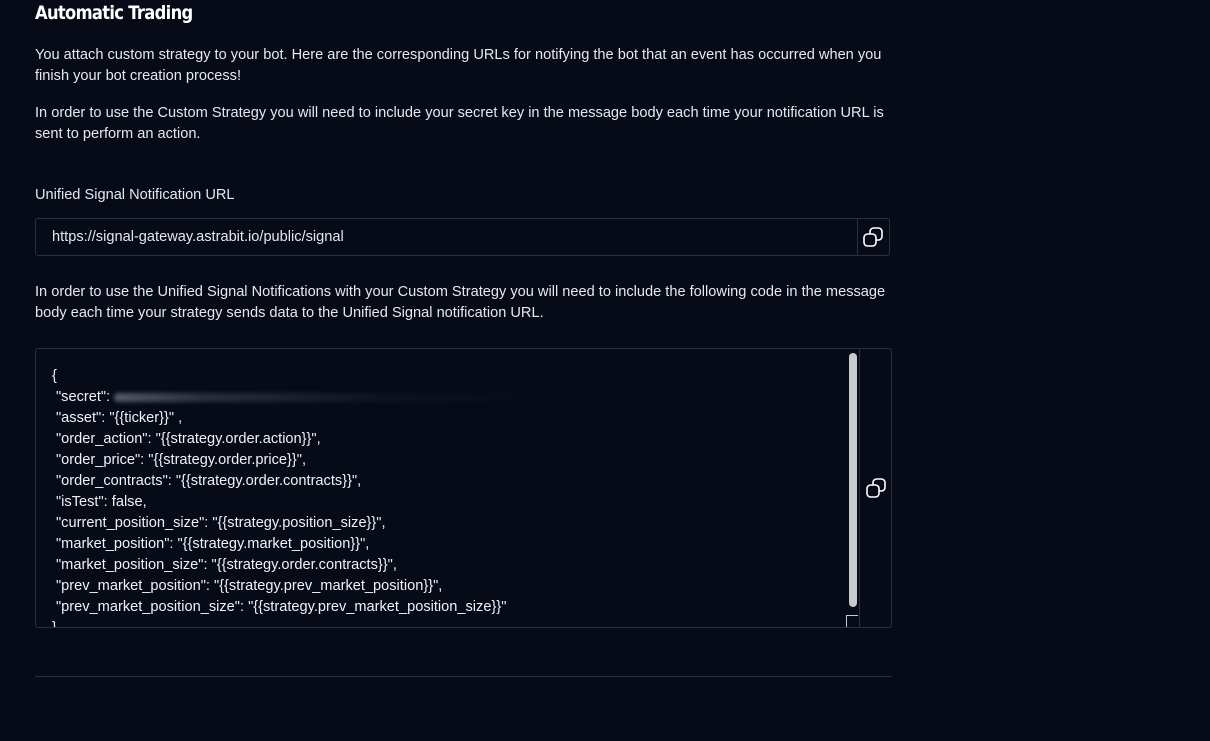 Image resolution: width=1210 pixels, height=741 pixels. I want to click on signal-url-label: Unified Signal Notification URL, so click(135, 195).